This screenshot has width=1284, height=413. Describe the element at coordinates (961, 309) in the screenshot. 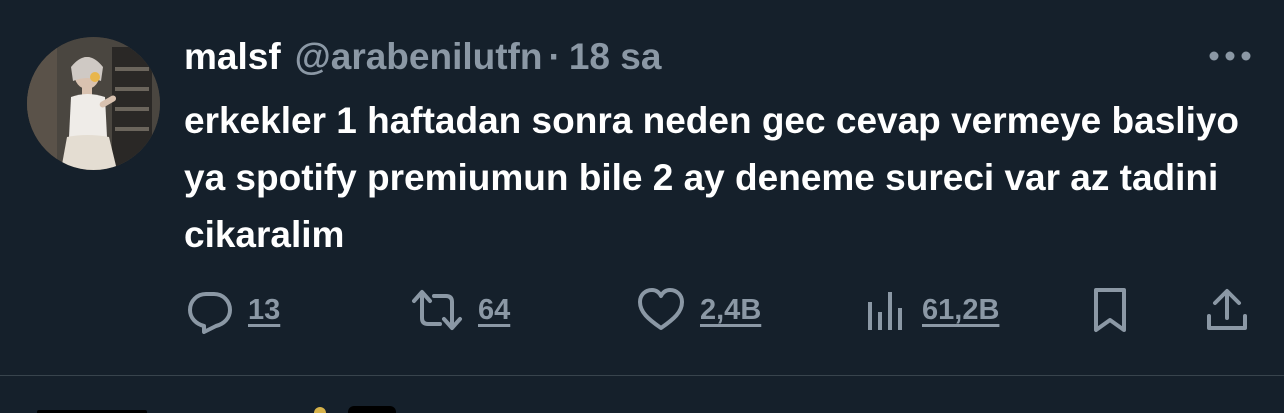

I see `views-count: 61,2B` at that location.